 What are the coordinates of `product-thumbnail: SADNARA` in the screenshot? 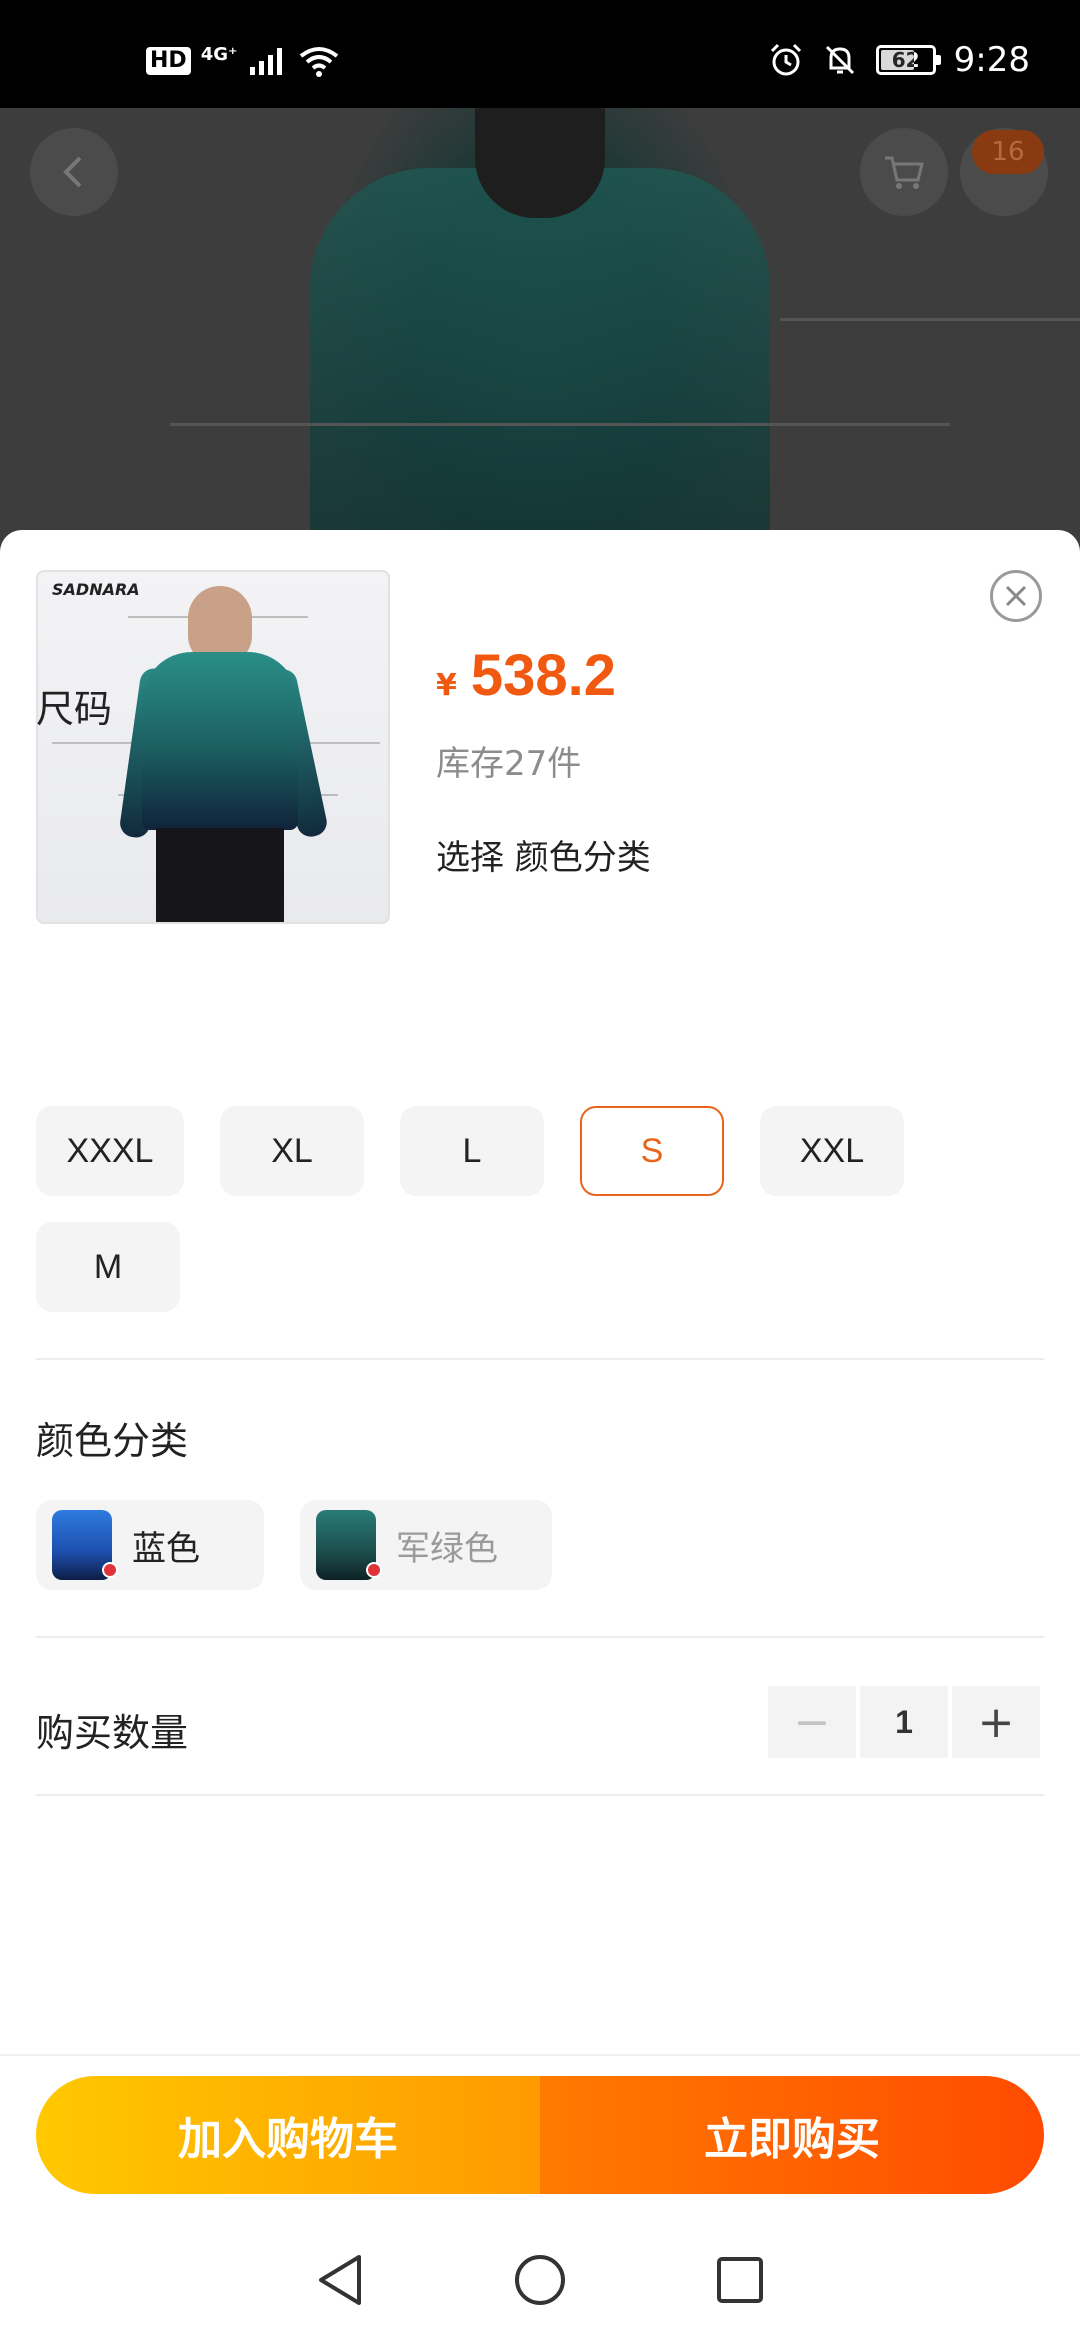 It's located at (213, 747).